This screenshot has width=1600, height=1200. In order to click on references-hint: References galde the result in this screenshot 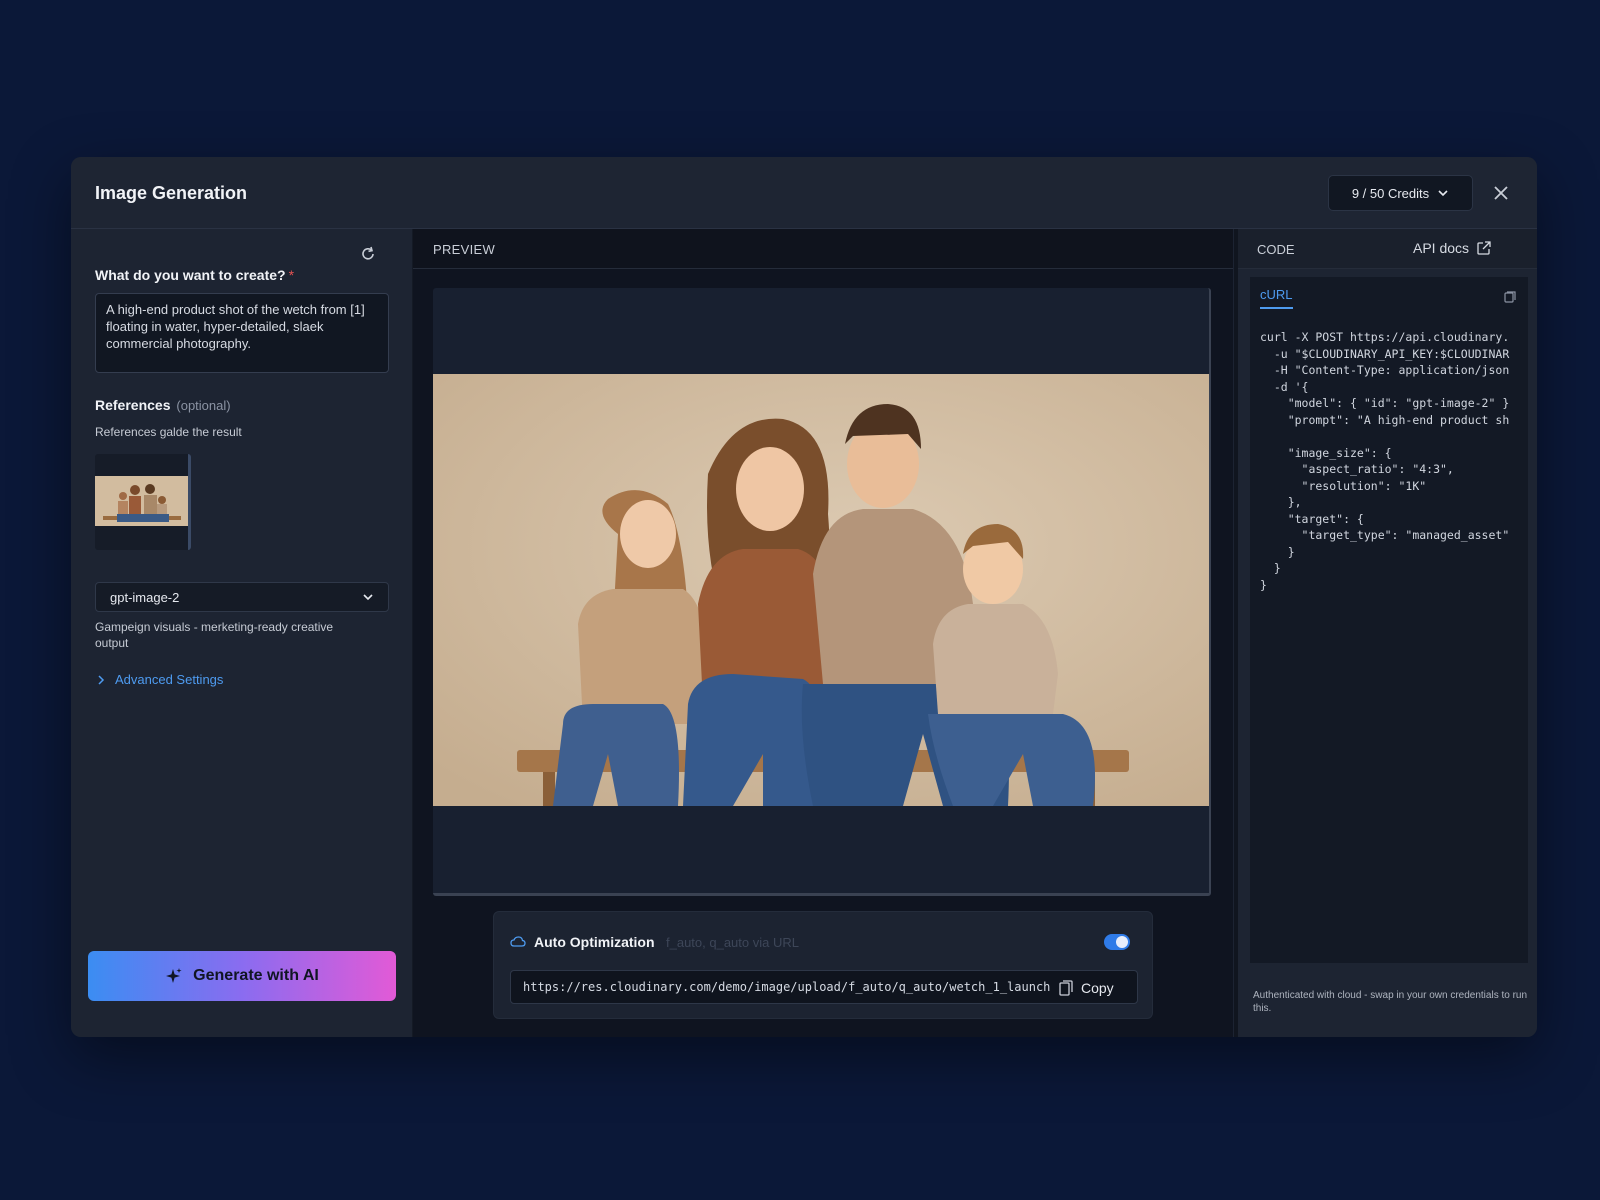, I will do `click(168, 432)`.